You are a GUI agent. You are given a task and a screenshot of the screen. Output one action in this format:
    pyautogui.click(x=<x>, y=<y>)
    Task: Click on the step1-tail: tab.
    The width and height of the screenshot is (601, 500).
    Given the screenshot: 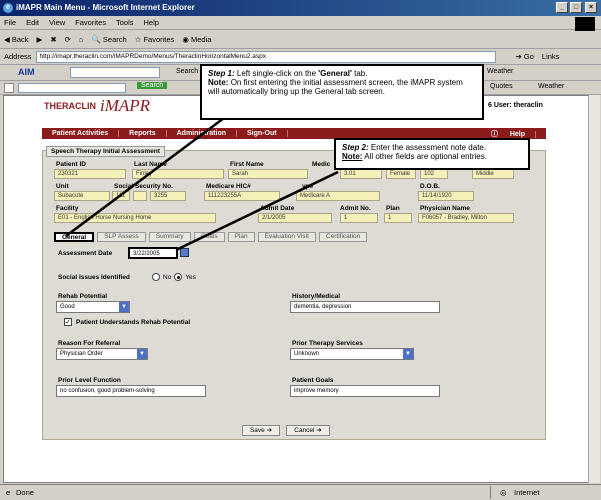 What is the action you would take?
    pyautogui.click(x=359, y=73)
    